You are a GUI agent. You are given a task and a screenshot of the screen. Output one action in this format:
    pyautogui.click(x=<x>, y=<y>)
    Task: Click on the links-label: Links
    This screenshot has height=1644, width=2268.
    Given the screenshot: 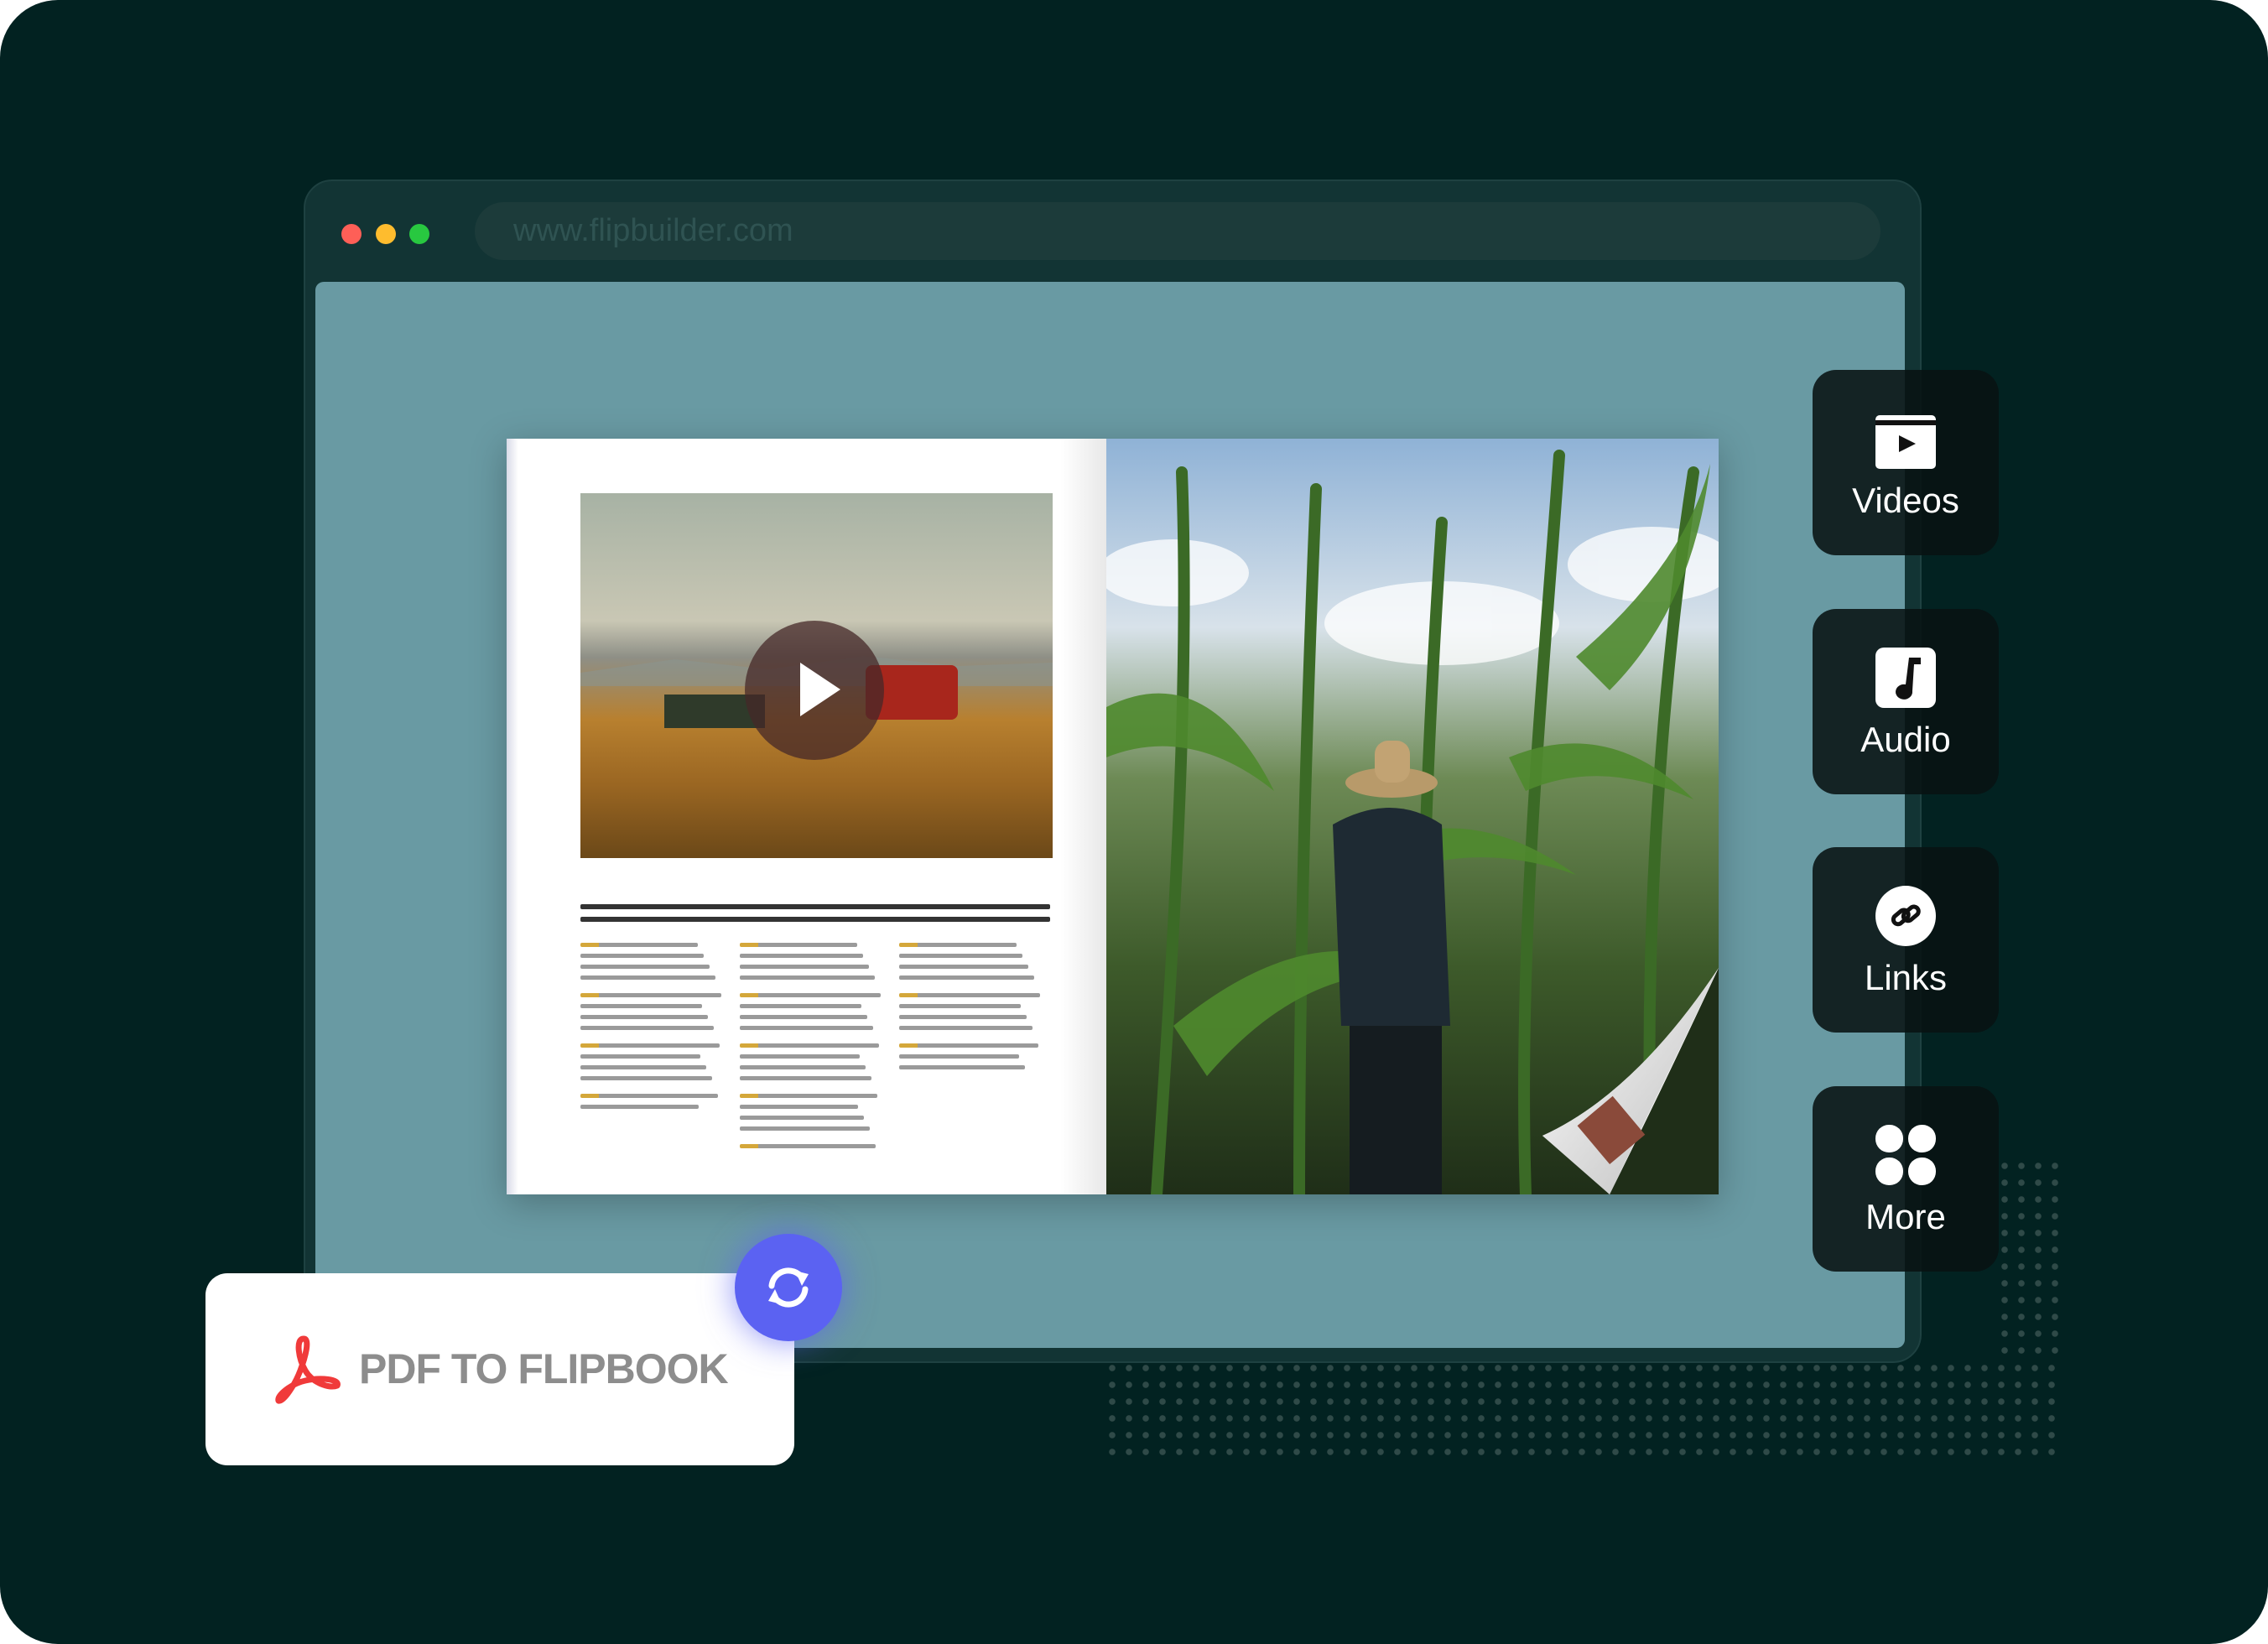 What is the action you would take?
    pyautogui.click(x=1906, y=977)
    